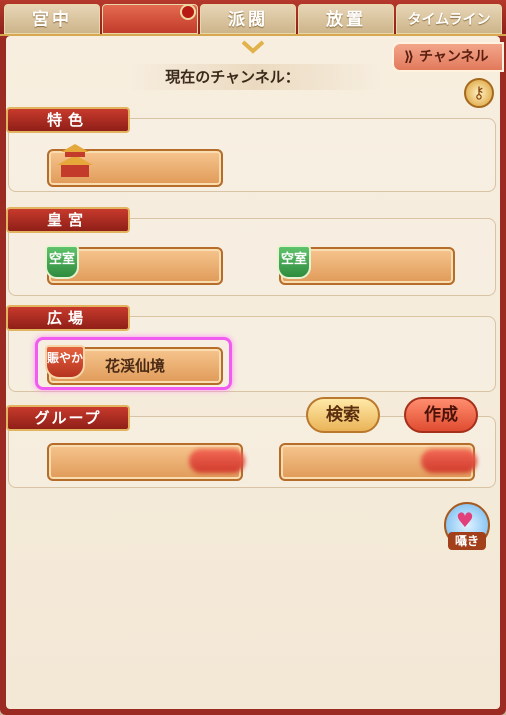 This screenshot has height=715, width=506. What do you see at coordinates (253, 47) in the screenshot?
I see `chevron-down-icon` at bounding box center [253, 47].